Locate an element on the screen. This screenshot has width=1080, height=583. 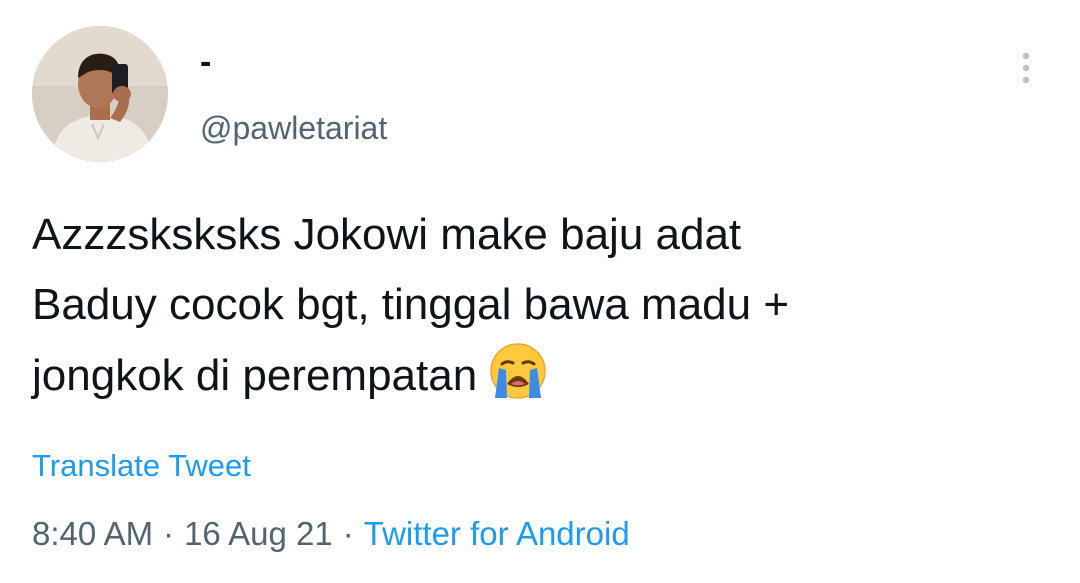
tweet-source-link: Twitter for Android is located at coordinates (497, 533).